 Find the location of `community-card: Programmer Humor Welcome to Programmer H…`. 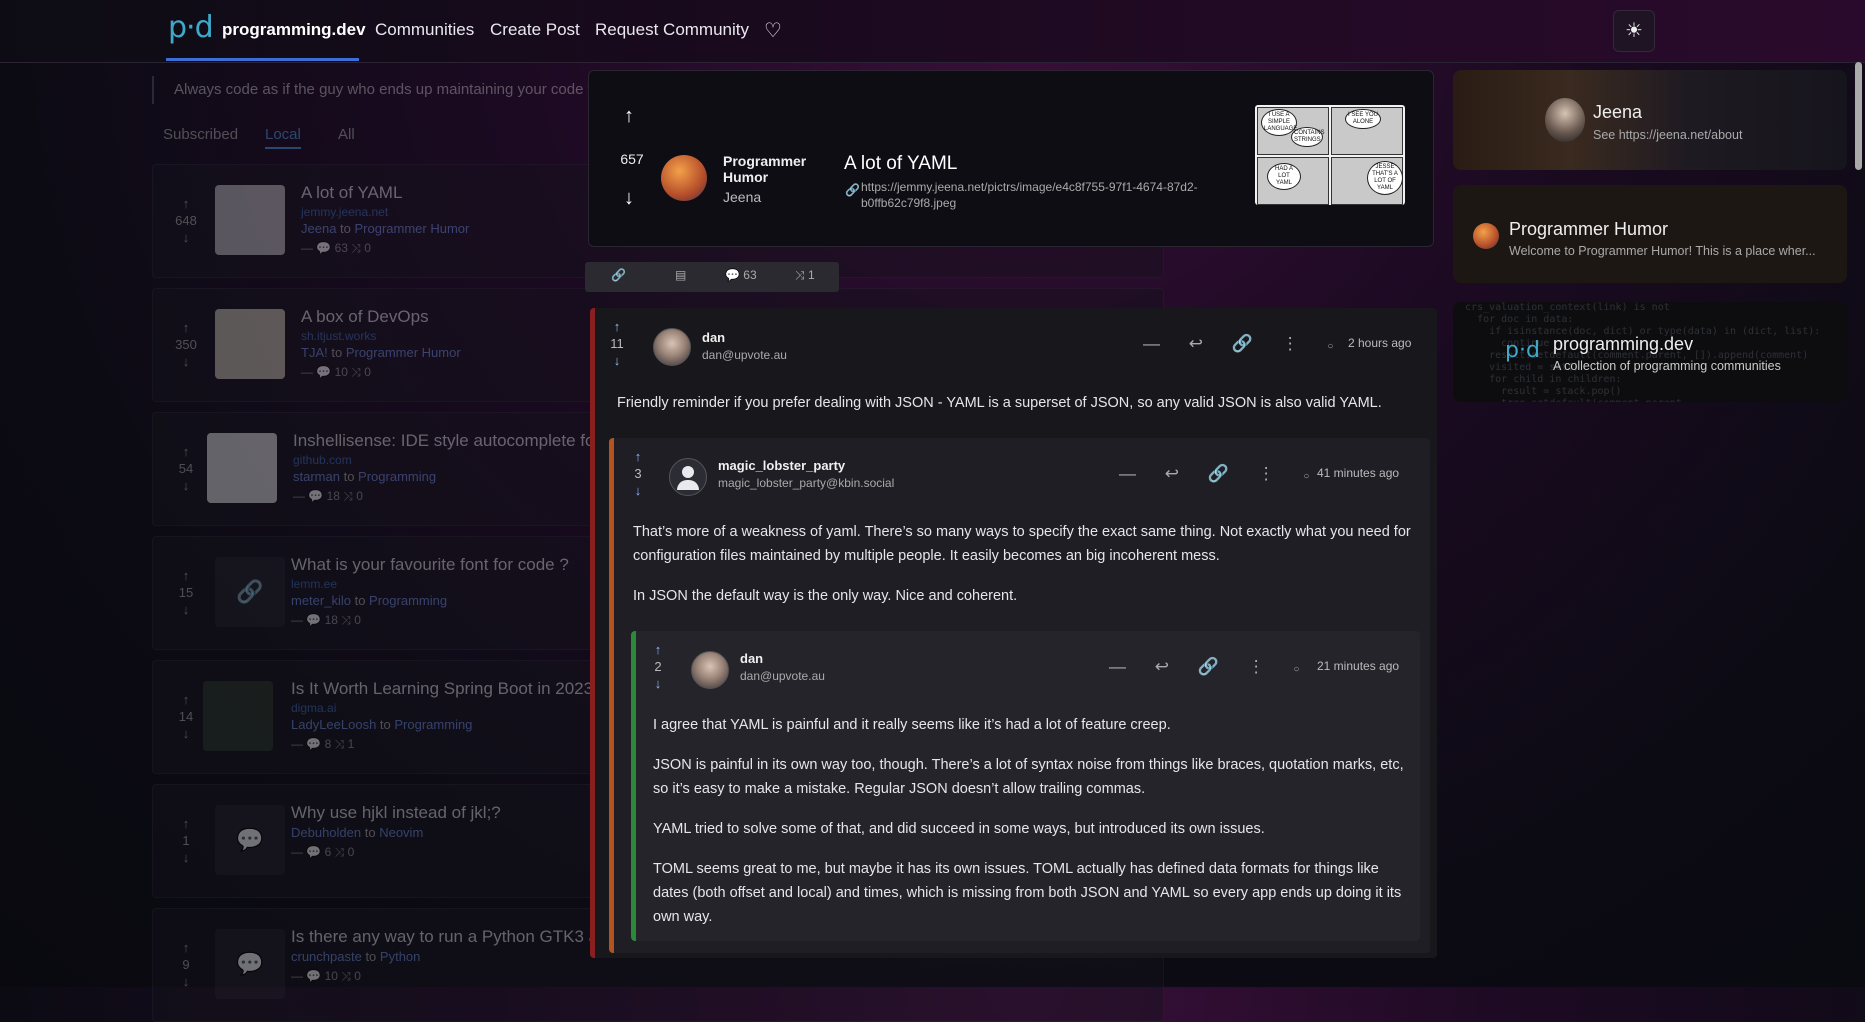

community-card: Programmer Humor Welcome to Programmer H… is located at coordinates (1650, 234).